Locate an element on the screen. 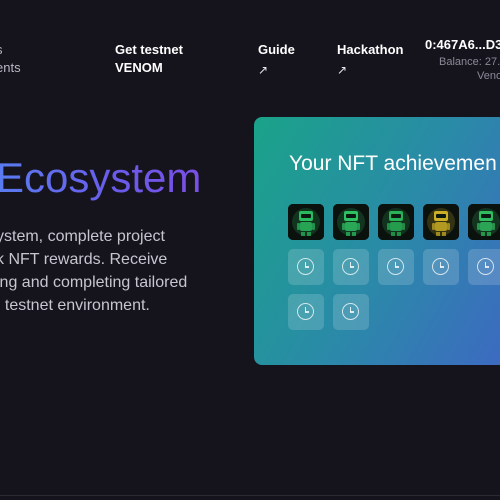 The width and height of the screenshot is (500, 500). get-testnet-venom-link: Get testnet VENOM is located at coordinates (149, 59).